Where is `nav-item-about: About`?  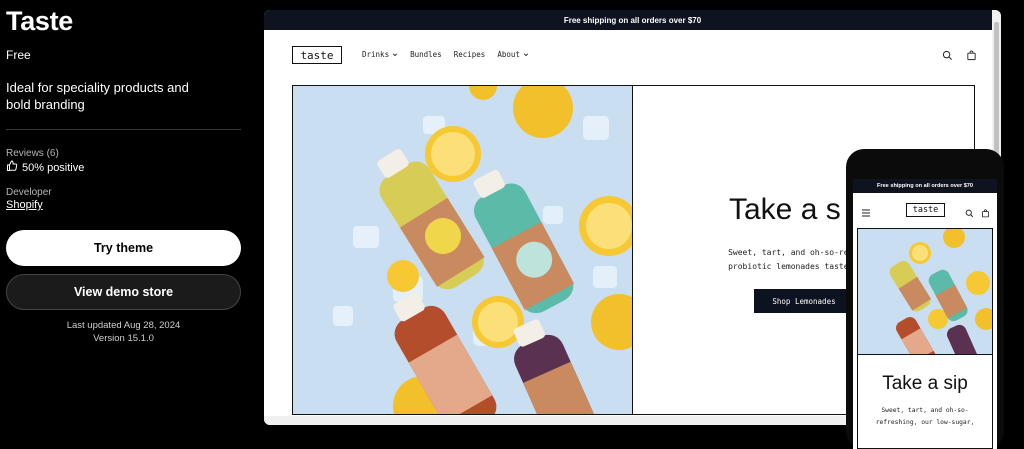 nav-item-about: About is located at coordinates (513, 54).